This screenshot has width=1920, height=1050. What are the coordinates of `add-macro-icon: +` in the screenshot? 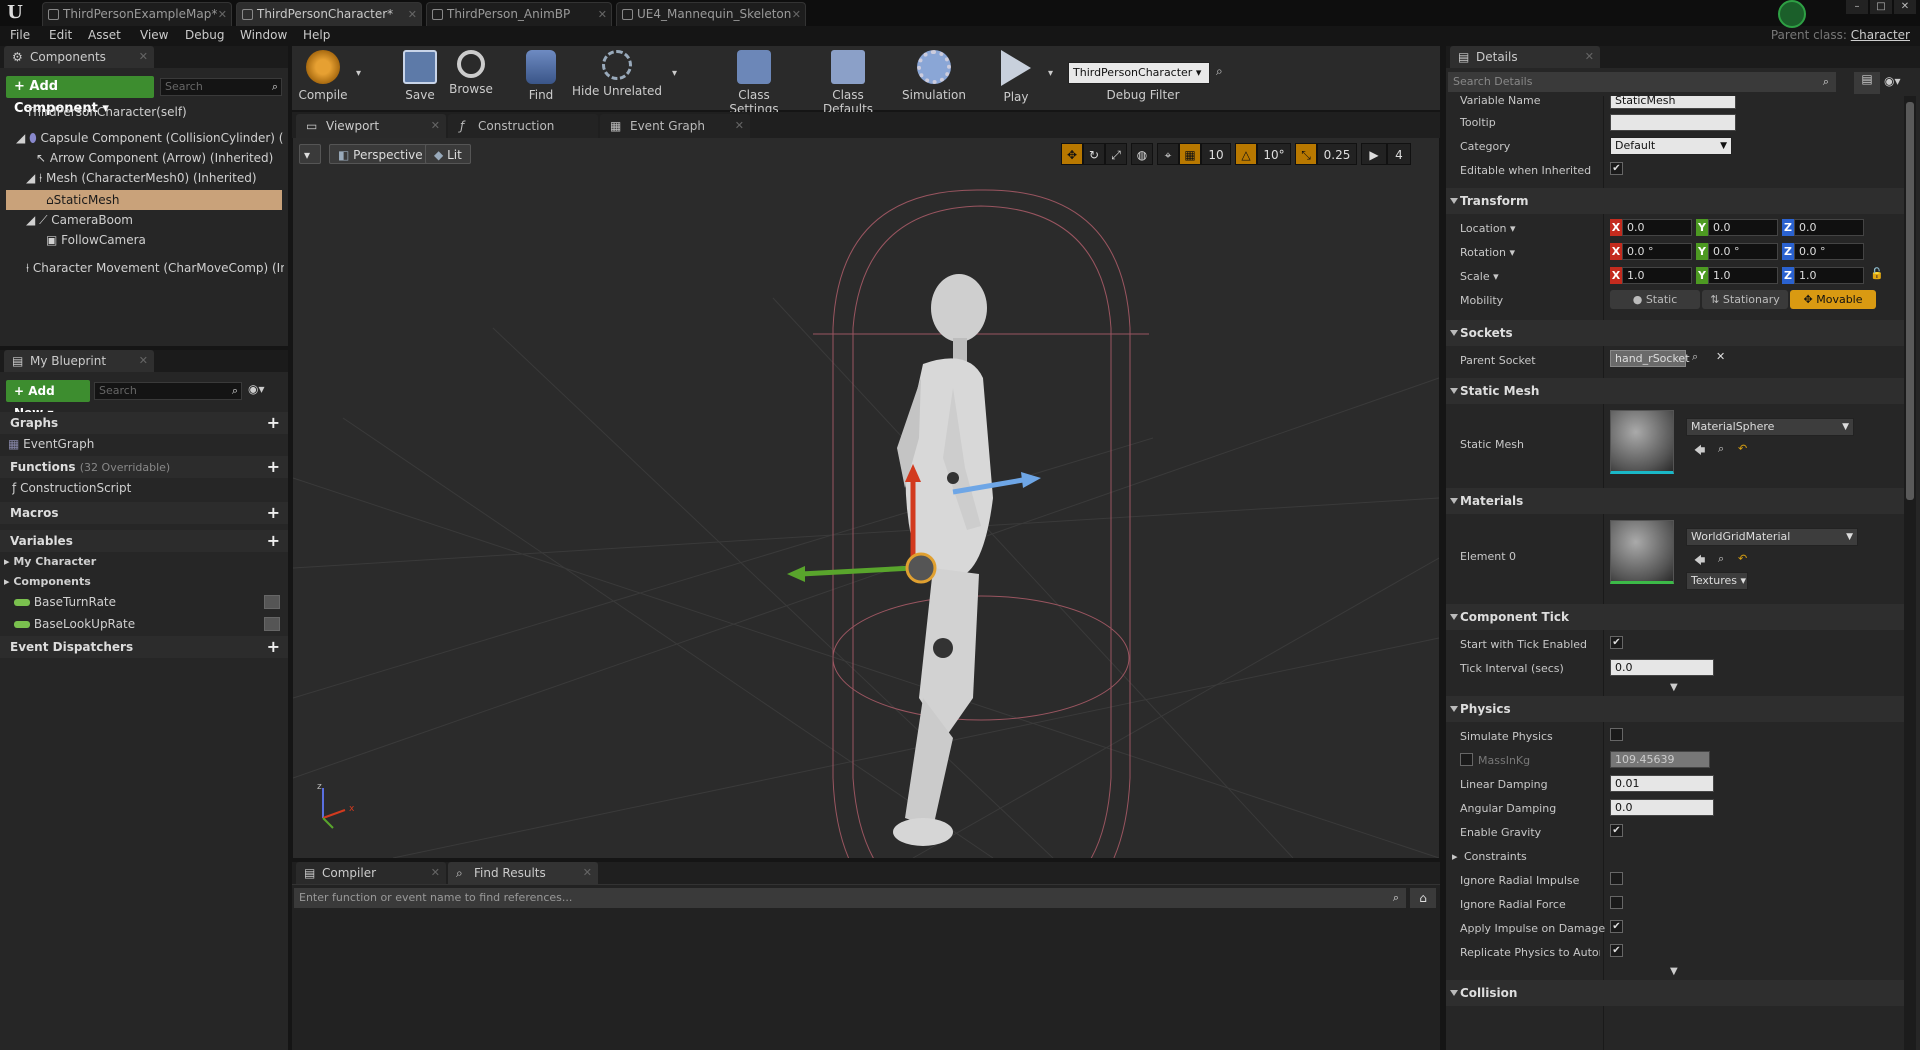 It's located at (273, 513).